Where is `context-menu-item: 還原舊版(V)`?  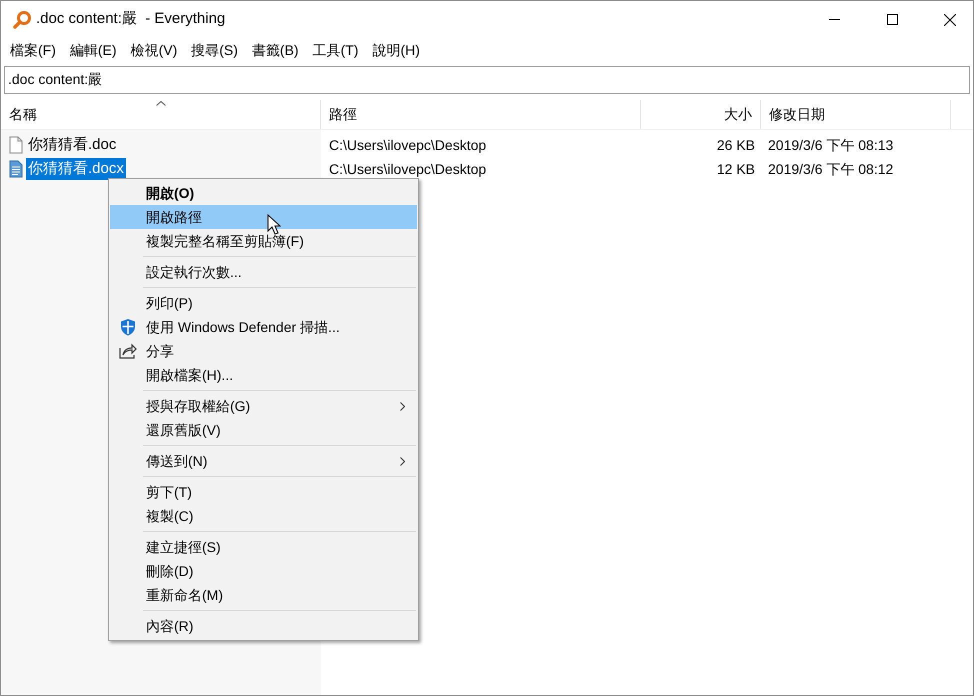 context-menu-item: 還原舊版(V) is located at coordinates (263, 430).